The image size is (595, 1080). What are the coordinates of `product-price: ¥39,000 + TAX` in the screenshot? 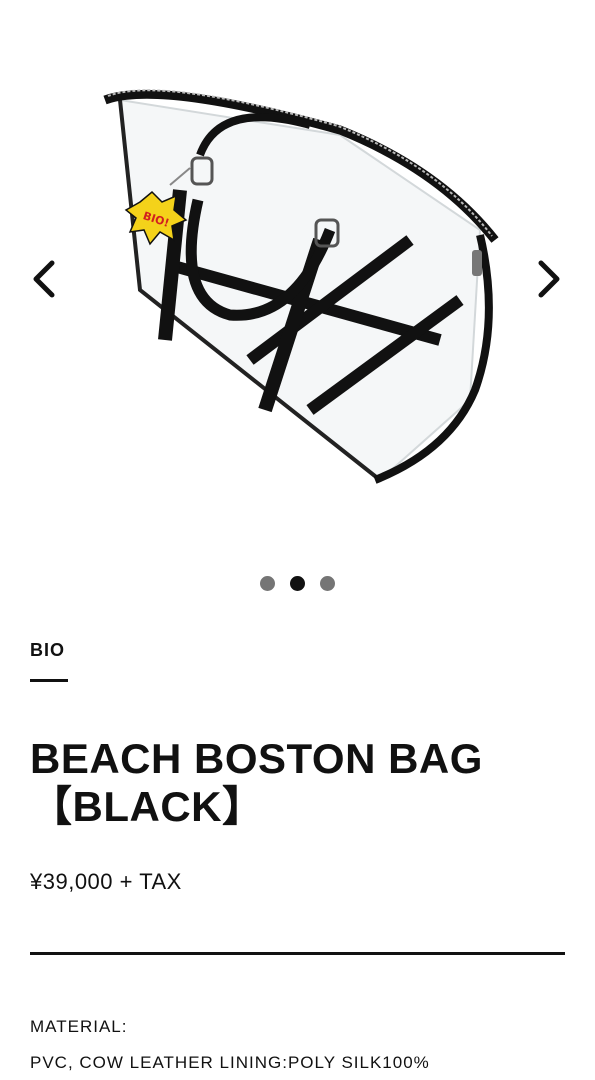 It's located at (106, 881).